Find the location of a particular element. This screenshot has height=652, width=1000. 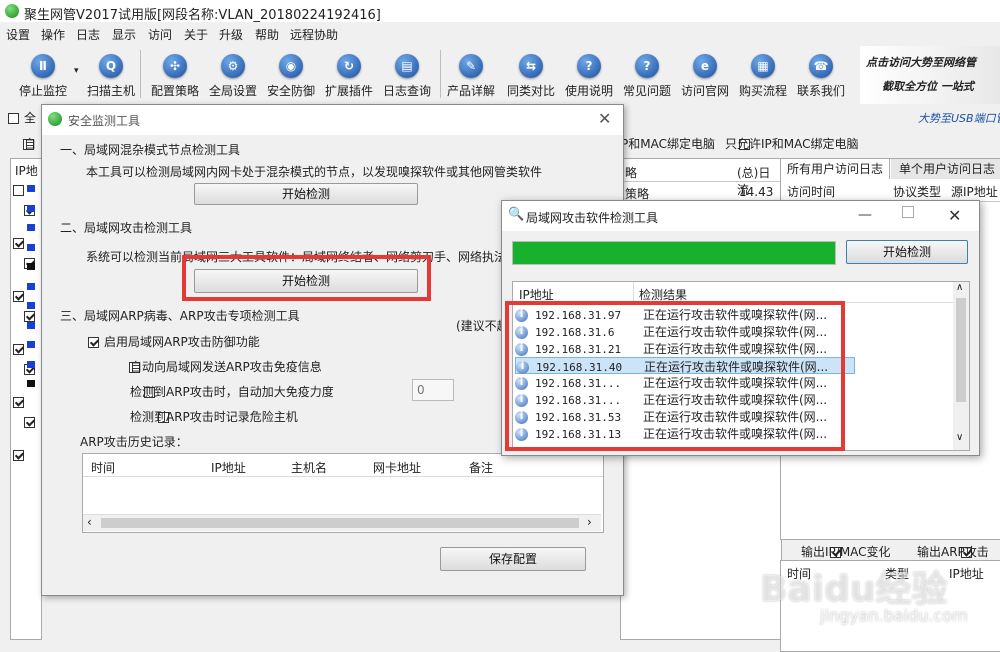

toolbar-purchase-button: ▦ 购买流程 is located at coordinates (763, 76).